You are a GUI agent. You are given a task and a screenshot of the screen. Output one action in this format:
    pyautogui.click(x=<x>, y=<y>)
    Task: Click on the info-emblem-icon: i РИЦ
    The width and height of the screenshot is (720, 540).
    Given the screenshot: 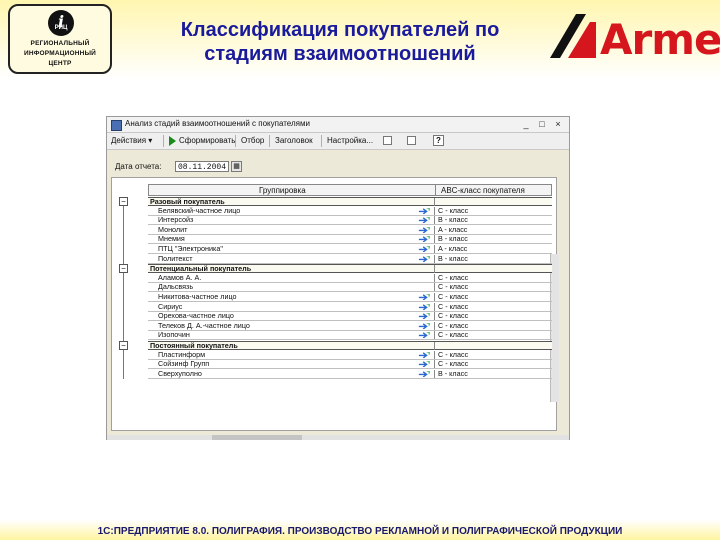 What is the action you would take?
    pyautogui.click(x=61, y=23)
    